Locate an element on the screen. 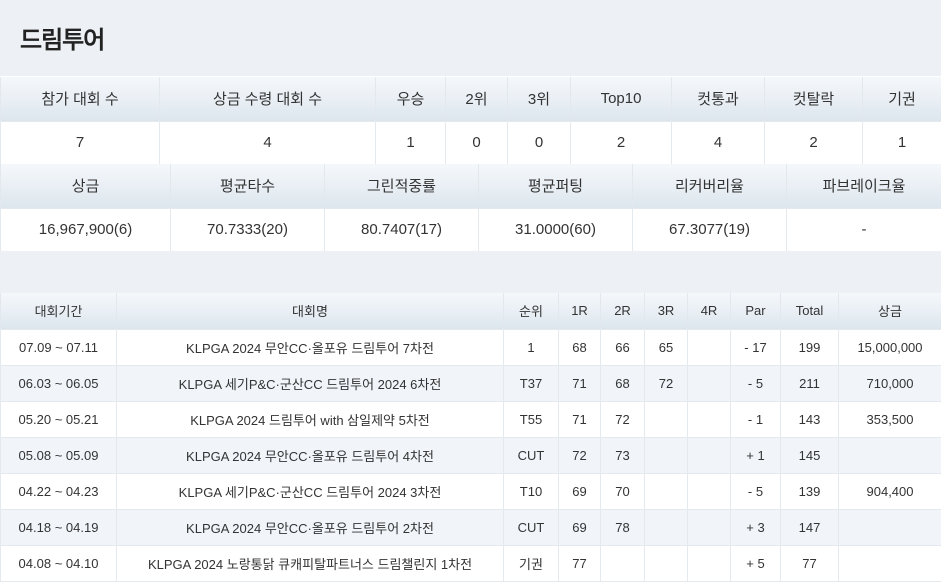 Image resolution: width=941 pixels, height=582 pixels. stat-value: - is located at coordinates (863, 229).